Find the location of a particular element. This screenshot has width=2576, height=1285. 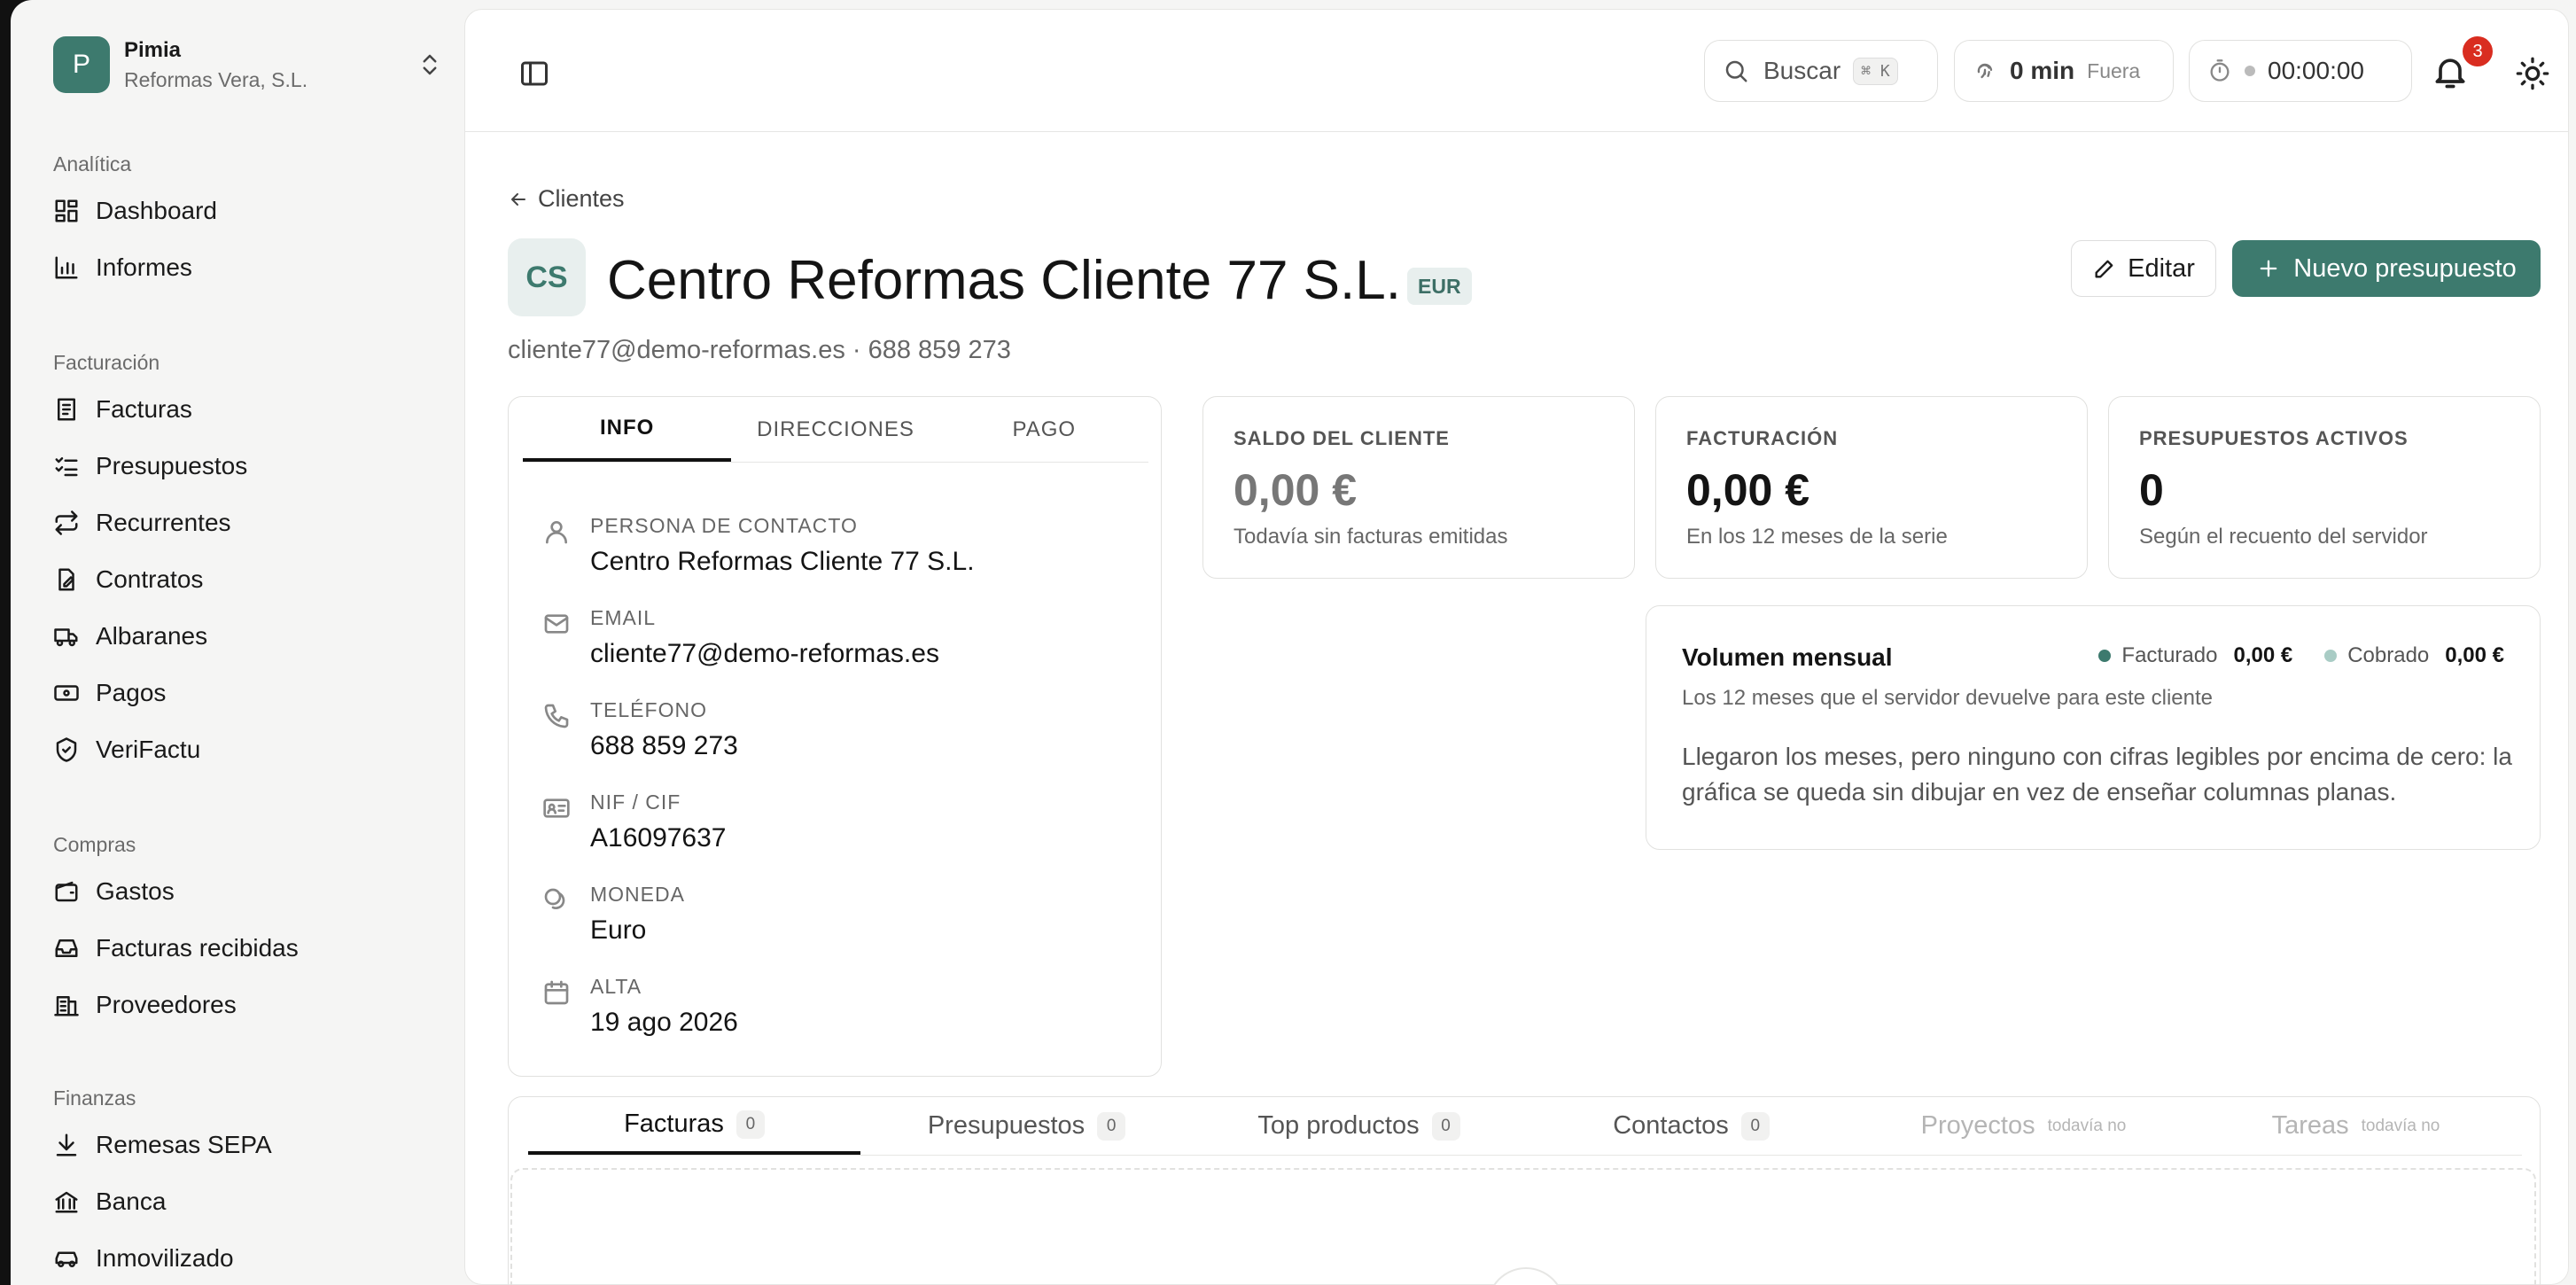

org-avatar: P is located at coordinates (82, 64).